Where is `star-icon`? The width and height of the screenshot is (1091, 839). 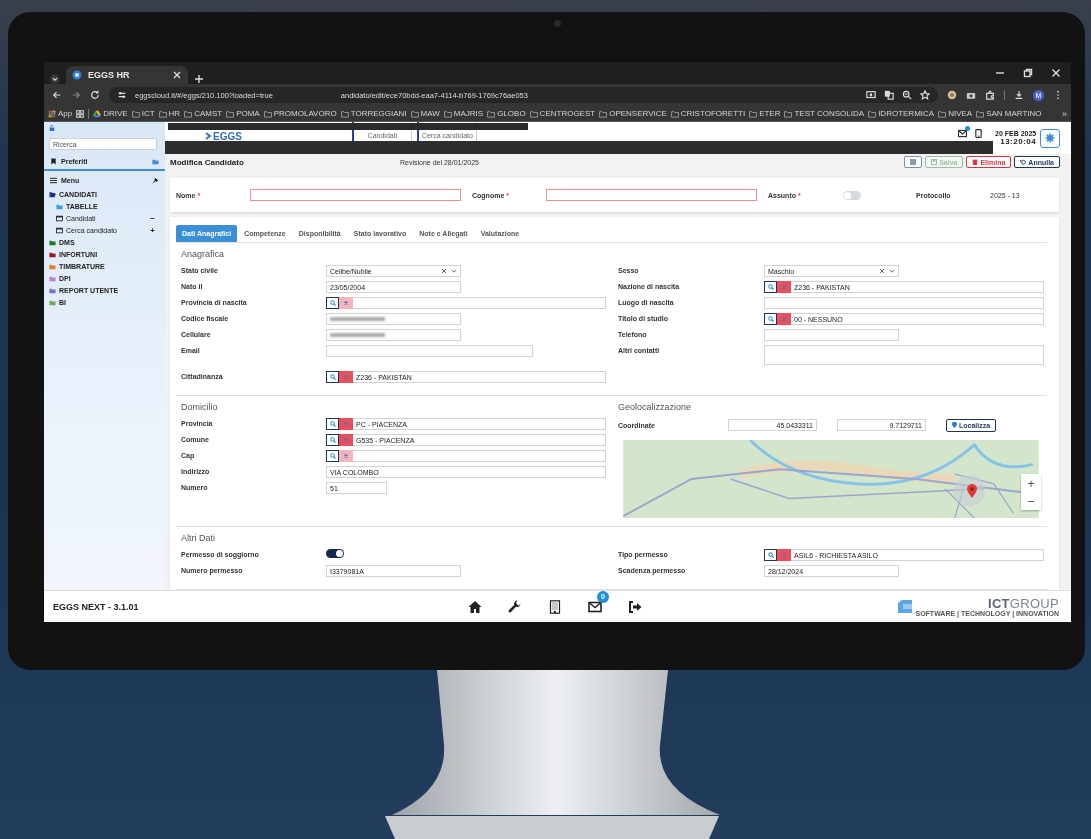 star-icon is located at coordinates (925, 95).